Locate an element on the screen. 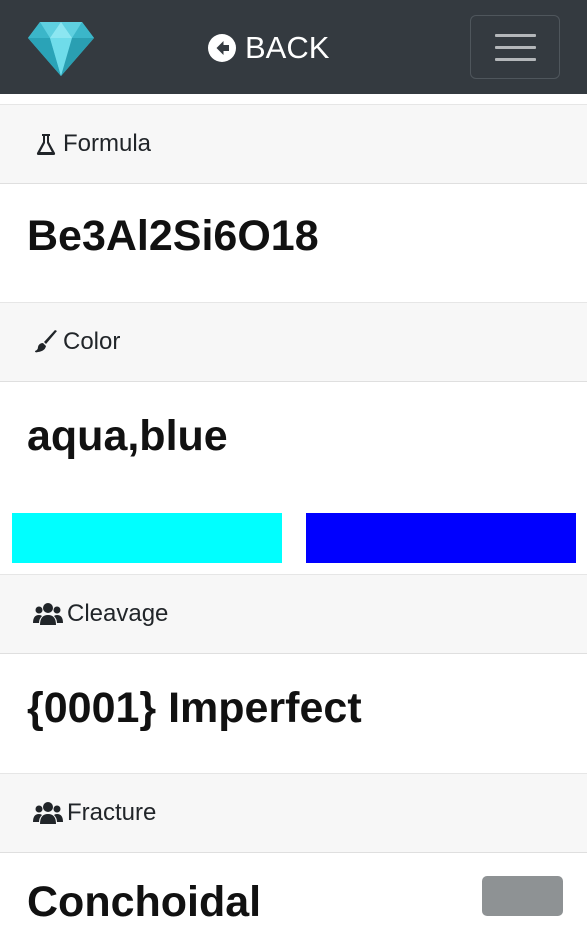 This screenshot has width=587, height=927. arrow-circle-left-icon is located at coordinates (222, 48).